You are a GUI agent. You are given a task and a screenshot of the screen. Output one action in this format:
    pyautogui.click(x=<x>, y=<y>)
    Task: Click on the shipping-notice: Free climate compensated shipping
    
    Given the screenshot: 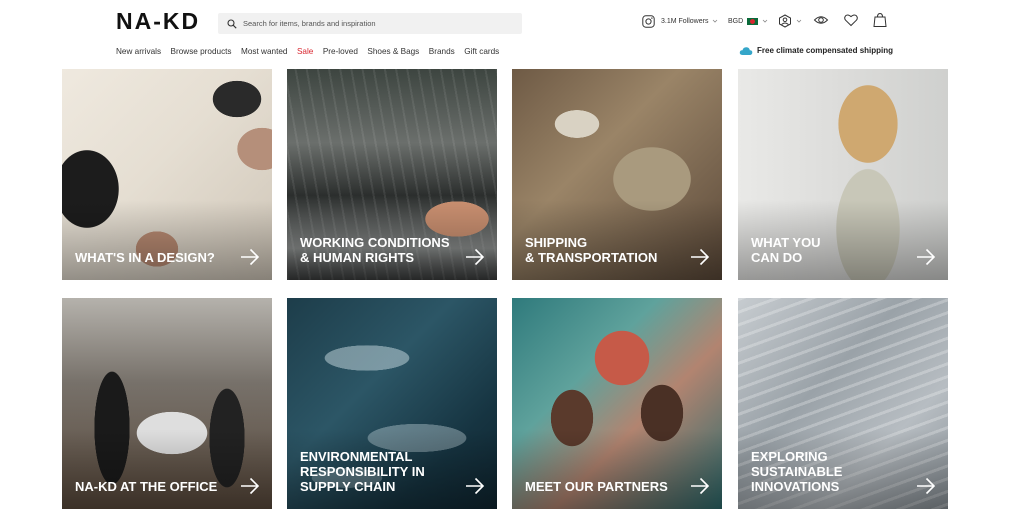 What is the action you would take?
    pyautogui.click(x=816, y=50)
    